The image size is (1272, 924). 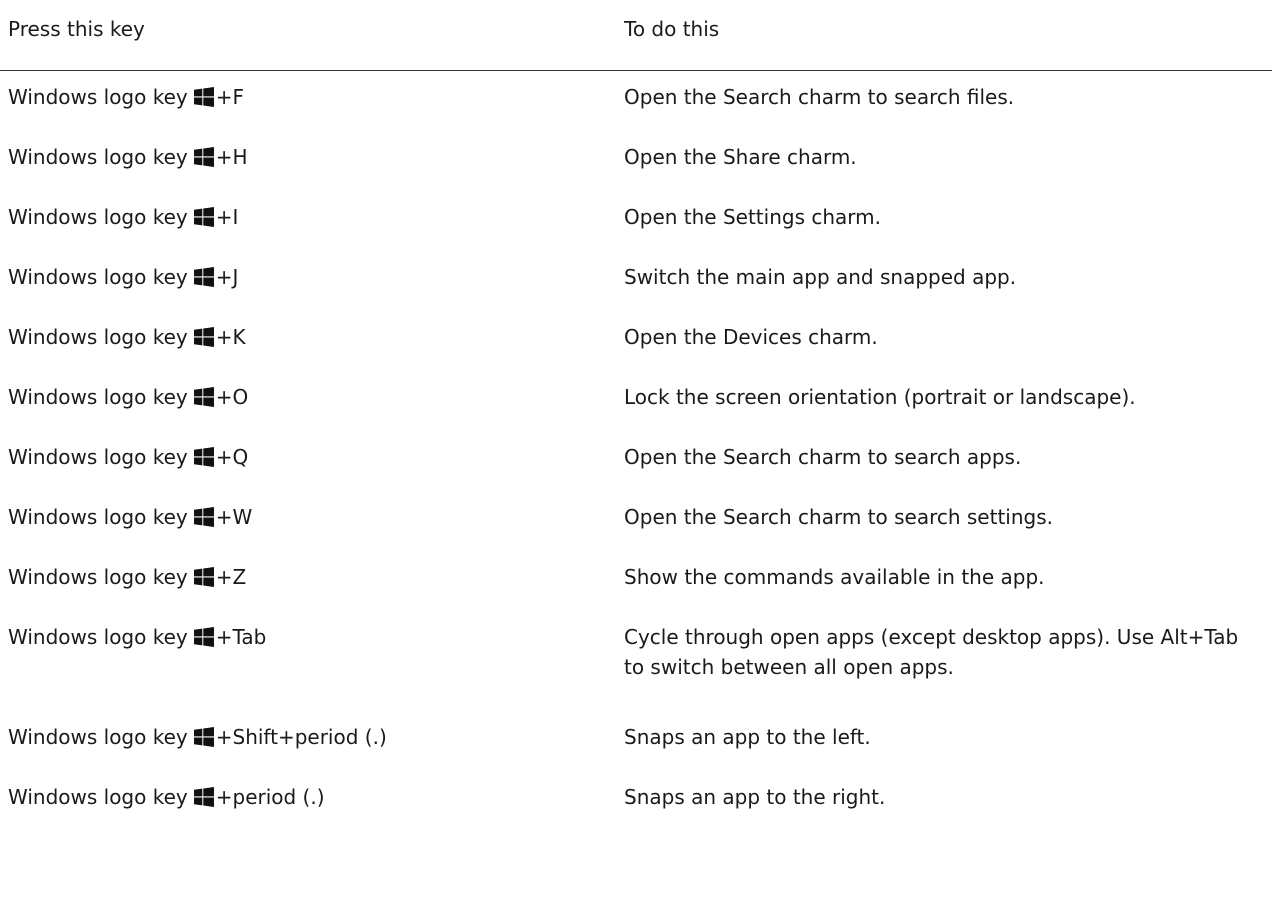 I want to click on shortcut-action-cell: Switch the main app and snapped app., so click(x=820, y=277).